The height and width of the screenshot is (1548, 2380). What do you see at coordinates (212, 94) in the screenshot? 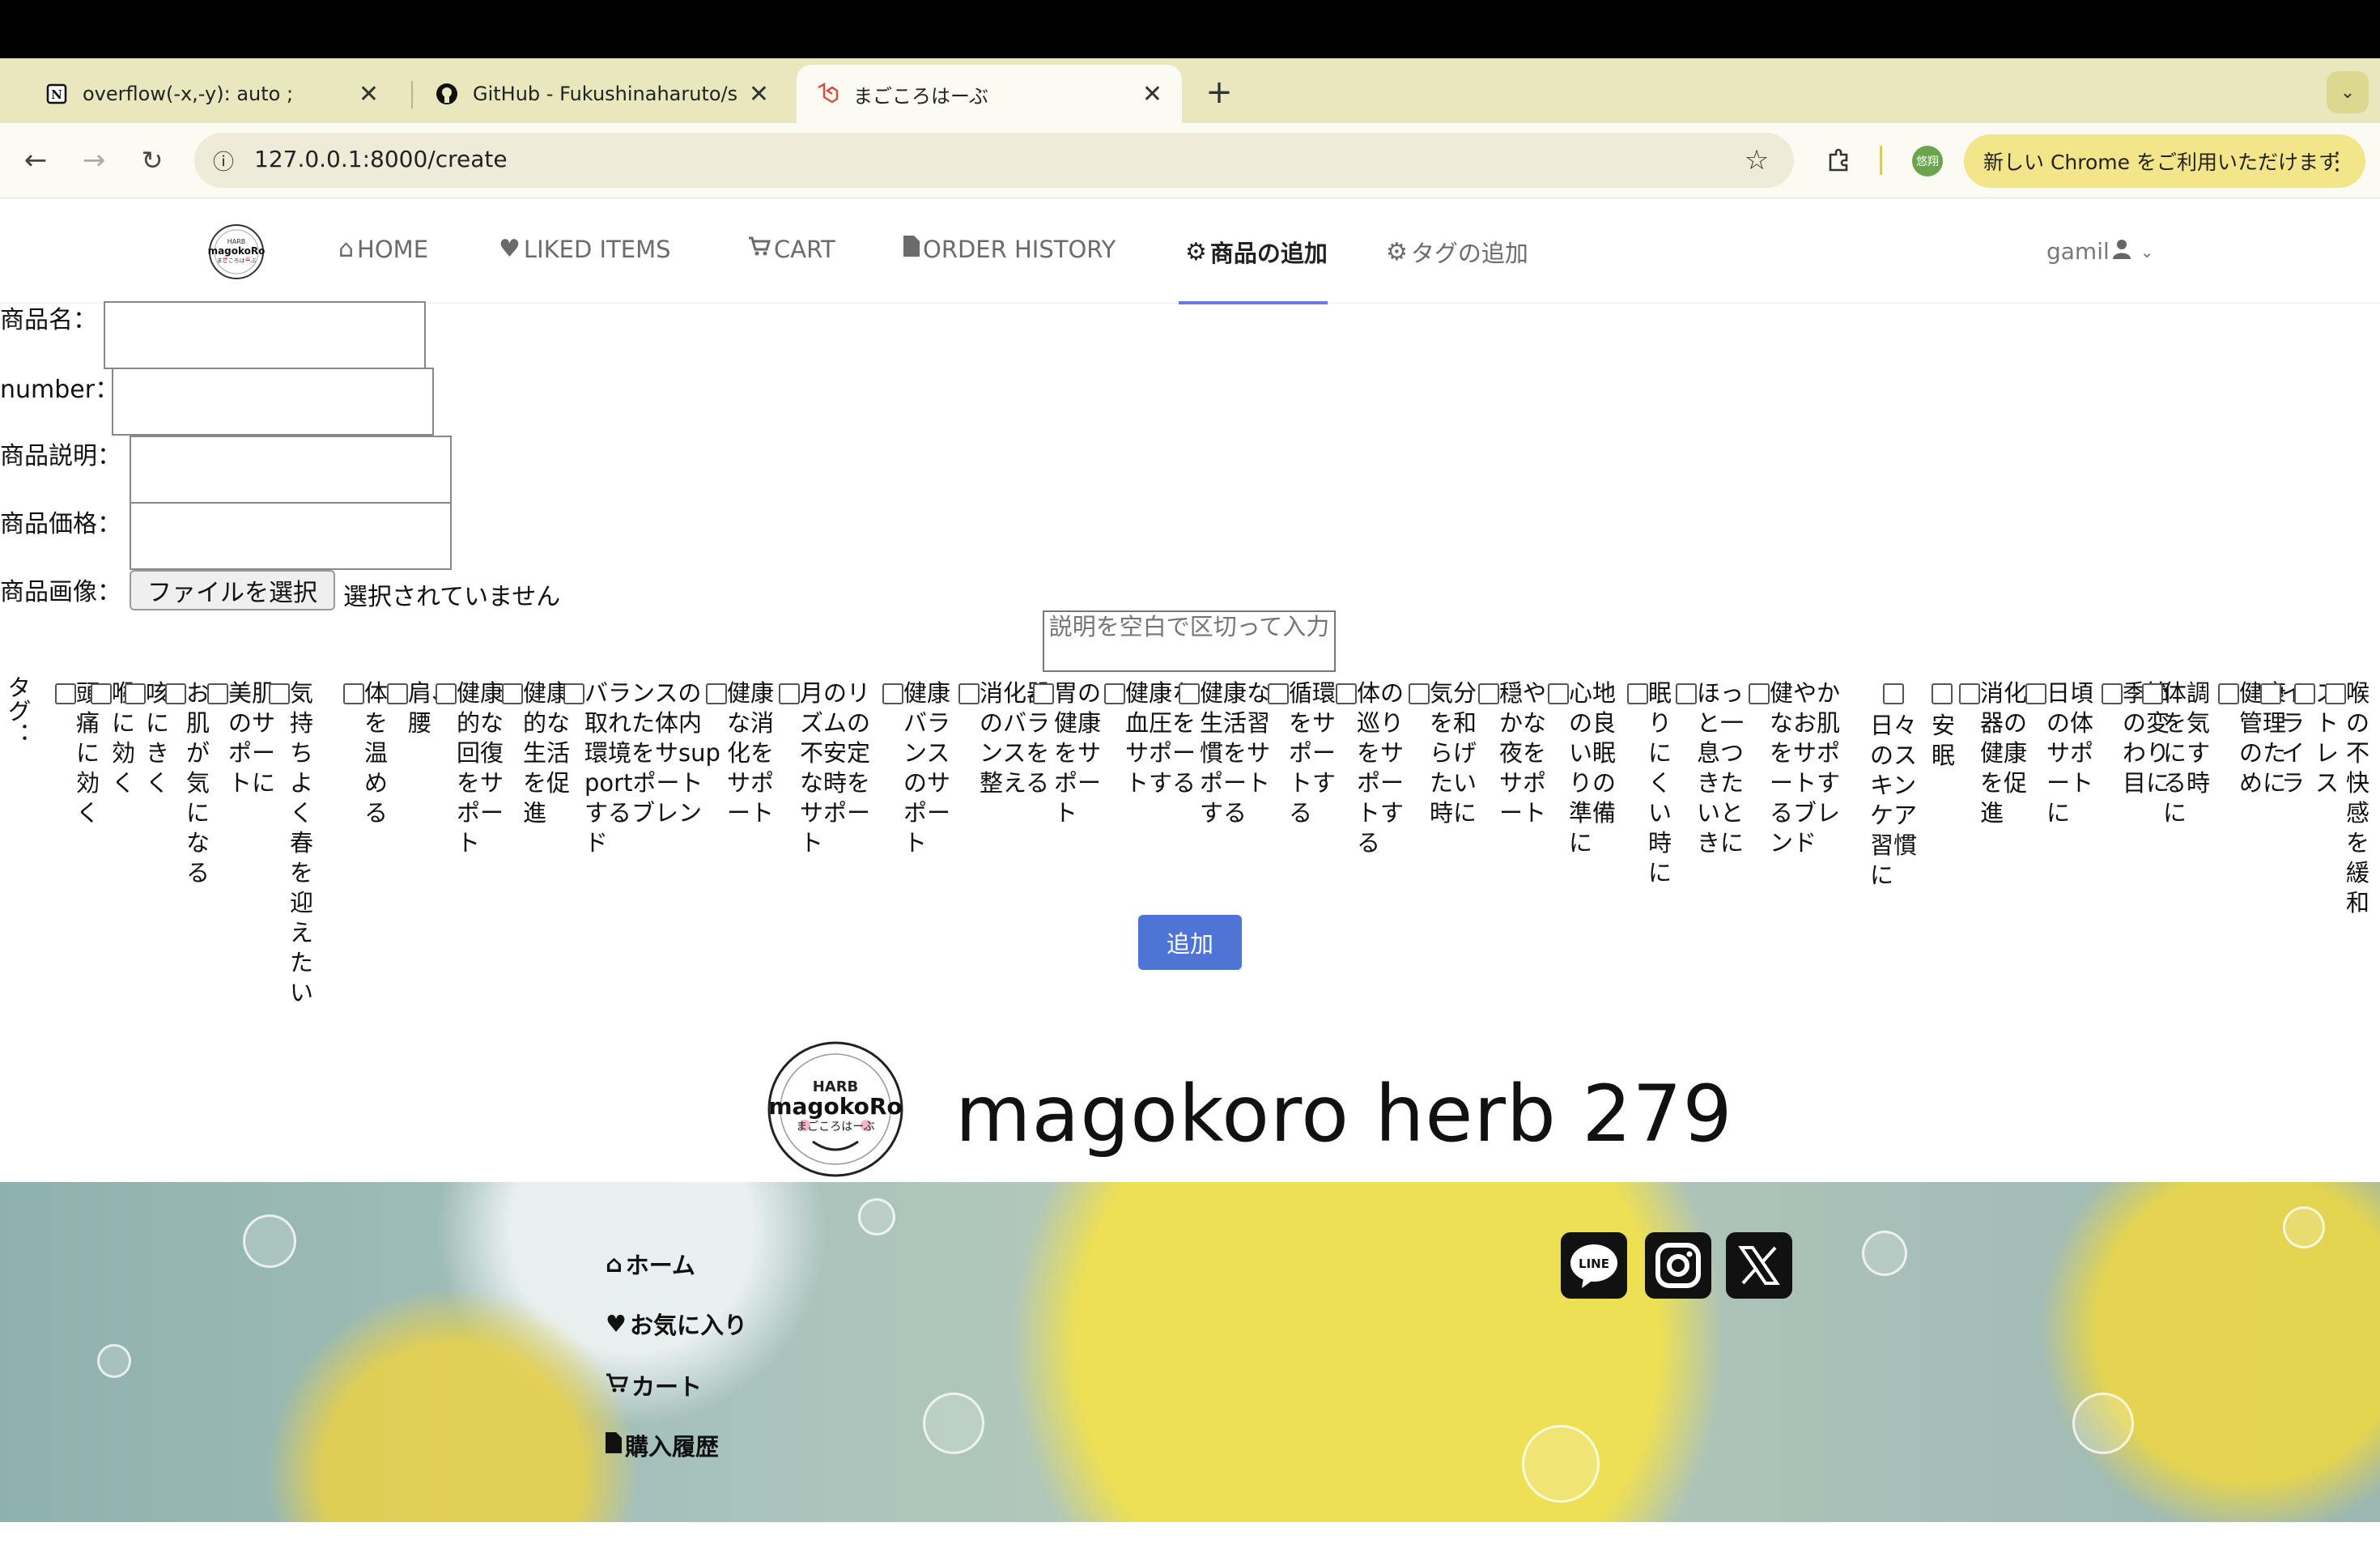
I see `browser-tab-1: N overflow(-x,-y): auto ; ✕` at bounding box center [212, 94].